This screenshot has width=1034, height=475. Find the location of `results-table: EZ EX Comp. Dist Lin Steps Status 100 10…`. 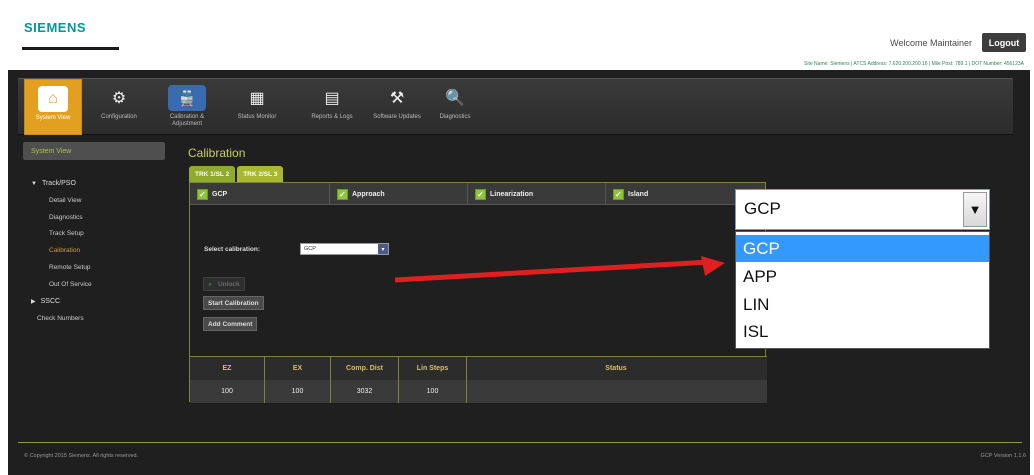

results-table: EZ EX Comp. Dist Lin Steps Status 100 10… is located at coordinates (478, 379).